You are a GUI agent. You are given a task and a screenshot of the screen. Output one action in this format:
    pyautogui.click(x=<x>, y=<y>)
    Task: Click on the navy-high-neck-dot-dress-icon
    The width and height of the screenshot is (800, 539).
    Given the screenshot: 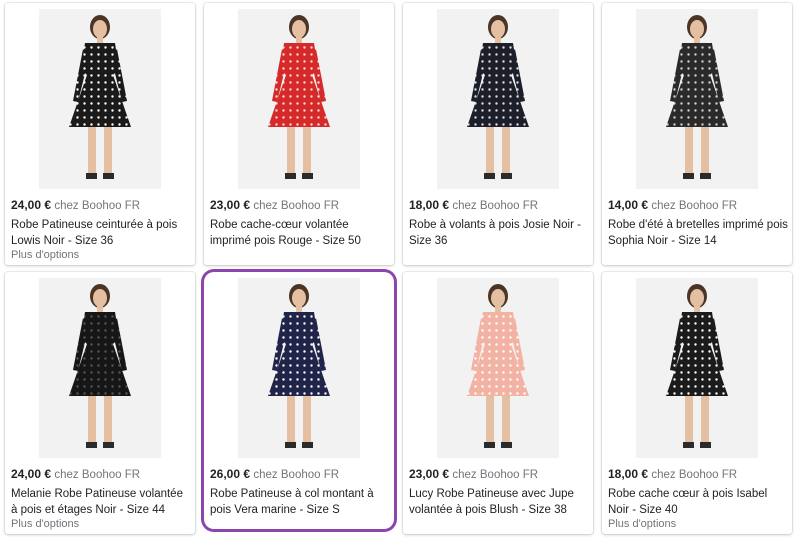 What is the action you would take?
    pyautogui.click(x=299, y=368)
    